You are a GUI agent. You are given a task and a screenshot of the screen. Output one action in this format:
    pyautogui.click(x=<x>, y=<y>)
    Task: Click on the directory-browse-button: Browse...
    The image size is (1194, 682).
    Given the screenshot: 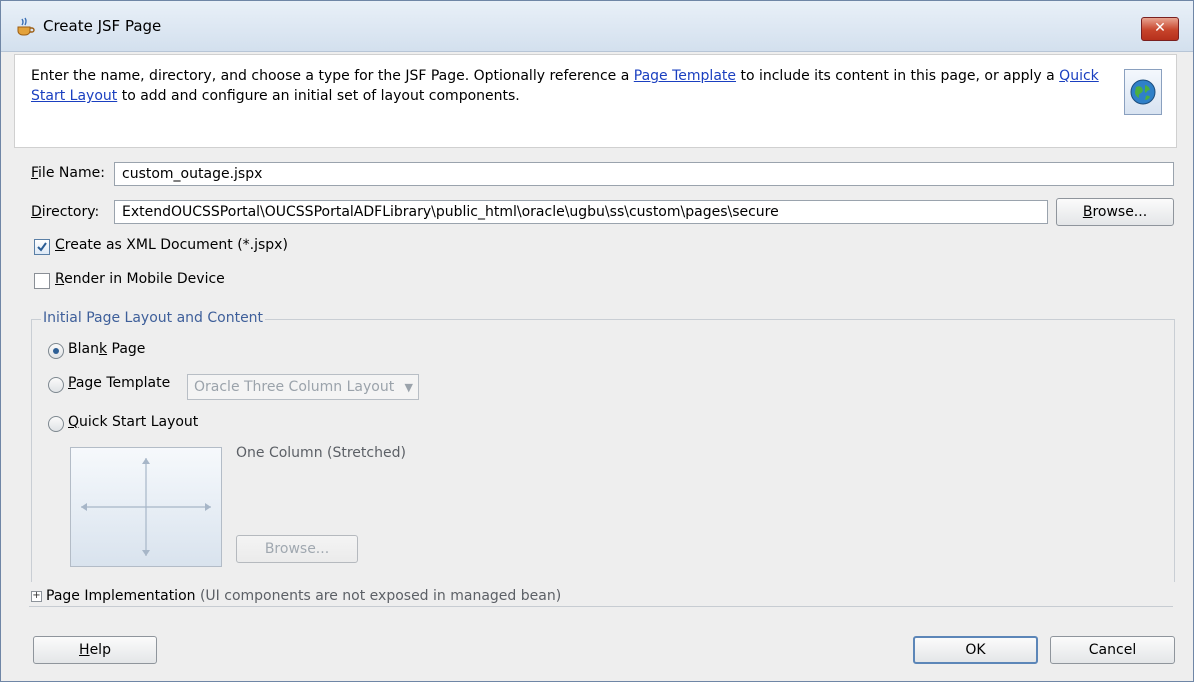 What is the action you would take?
    pyautogui.click(x=1115, y=212)
    